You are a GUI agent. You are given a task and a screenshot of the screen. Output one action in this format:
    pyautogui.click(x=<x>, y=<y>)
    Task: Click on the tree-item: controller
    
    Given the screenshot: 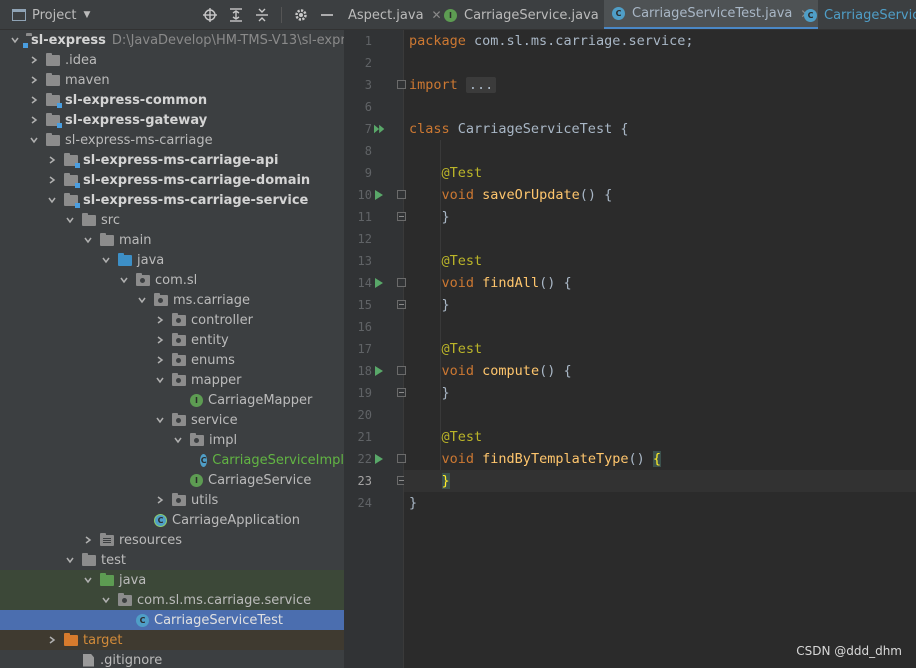 What is the action you would take?
    pyautogui.click(x=172, y=320)
    